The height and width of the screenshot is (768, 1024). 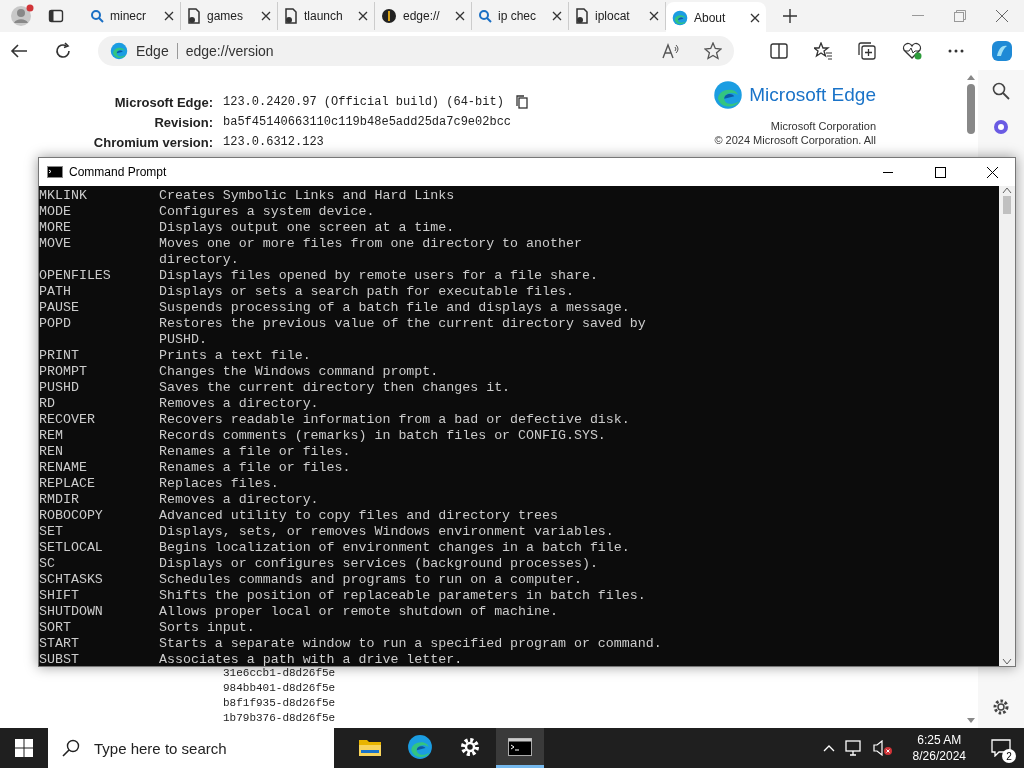 What do you see at coordinates (382, 436) in the screenshot?
I see `command-description: Records comments (remarks) in batch files or CONFIG.SYS.` at bounding box center [382, 436].